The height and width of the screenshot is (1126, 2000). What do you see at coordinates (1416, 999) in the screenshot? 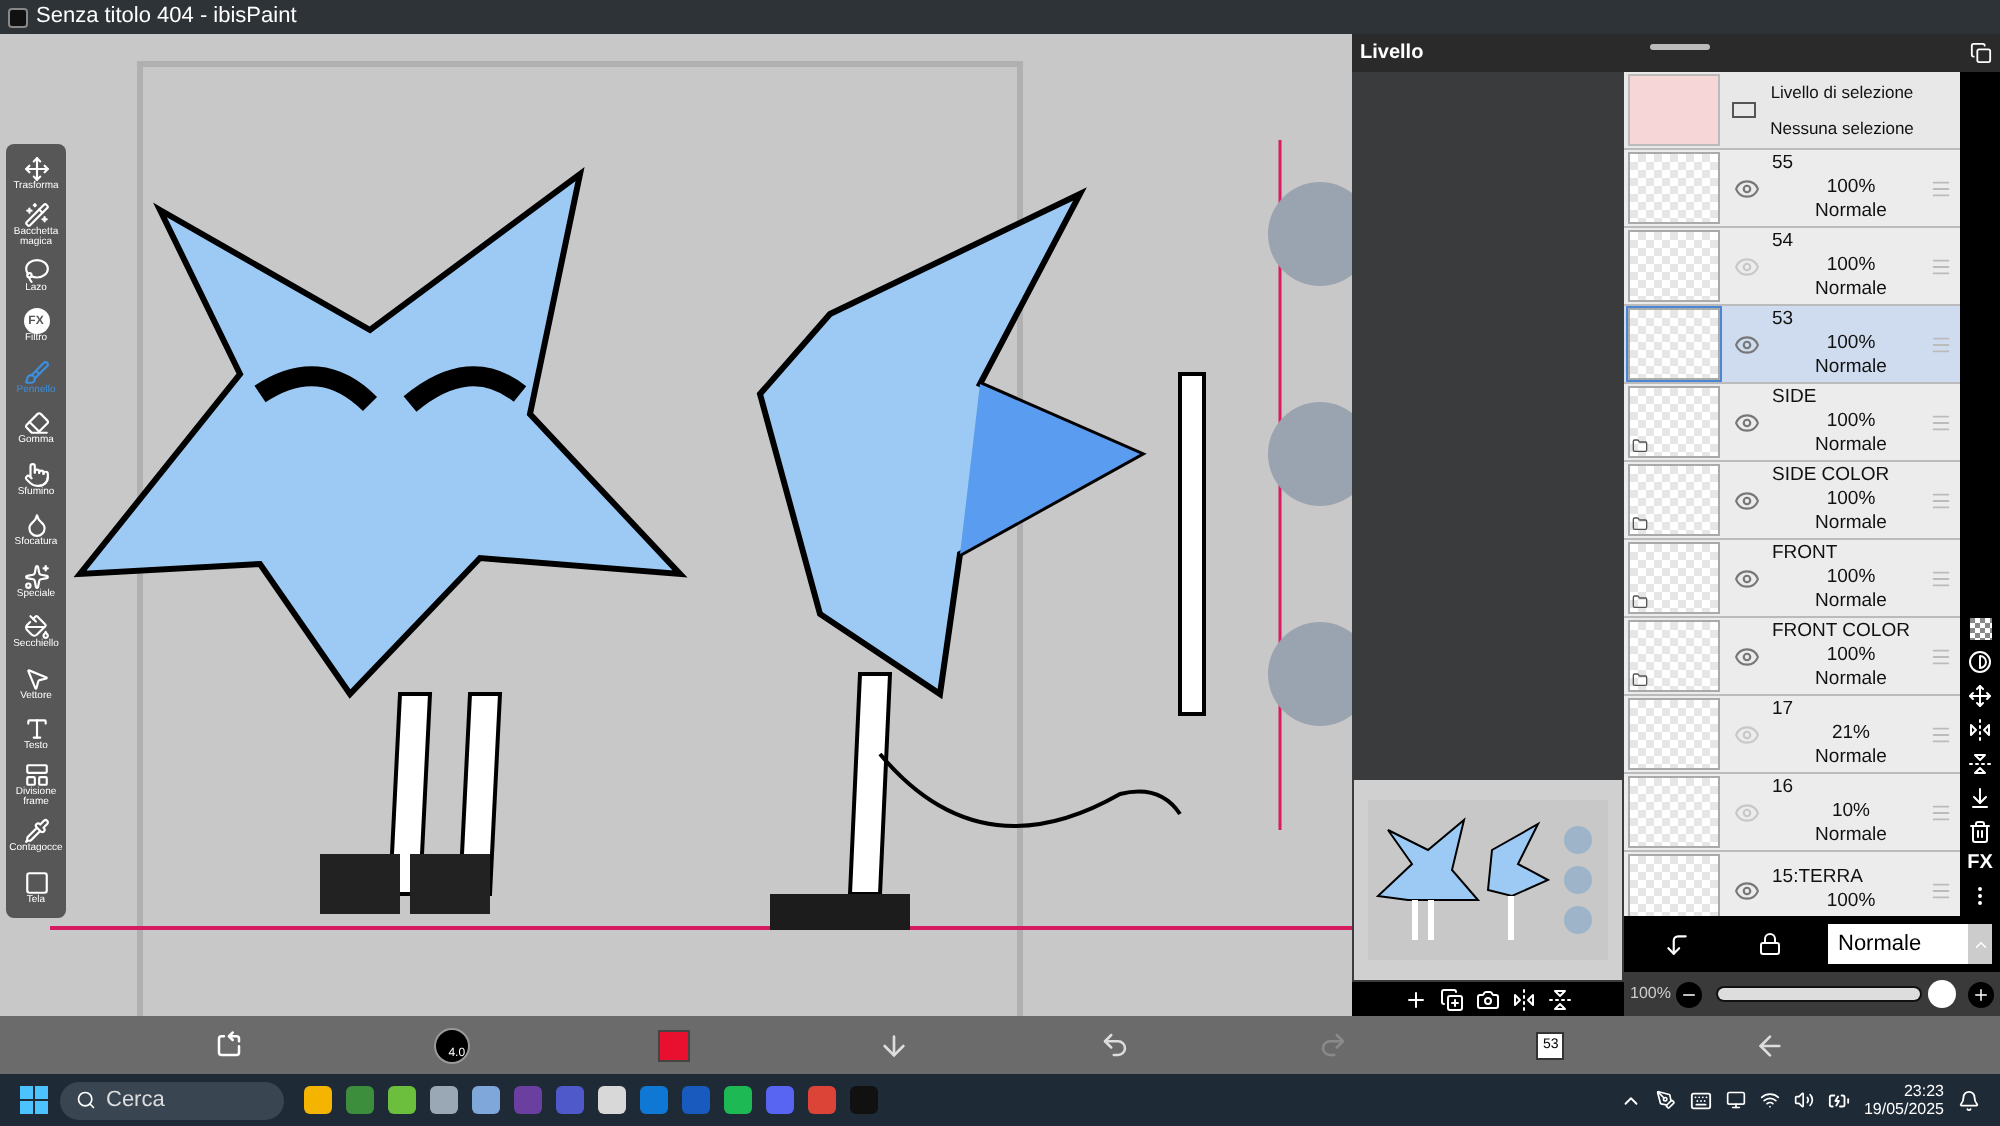
I see `add-layer-icon` at bounding box center [1416, 999].